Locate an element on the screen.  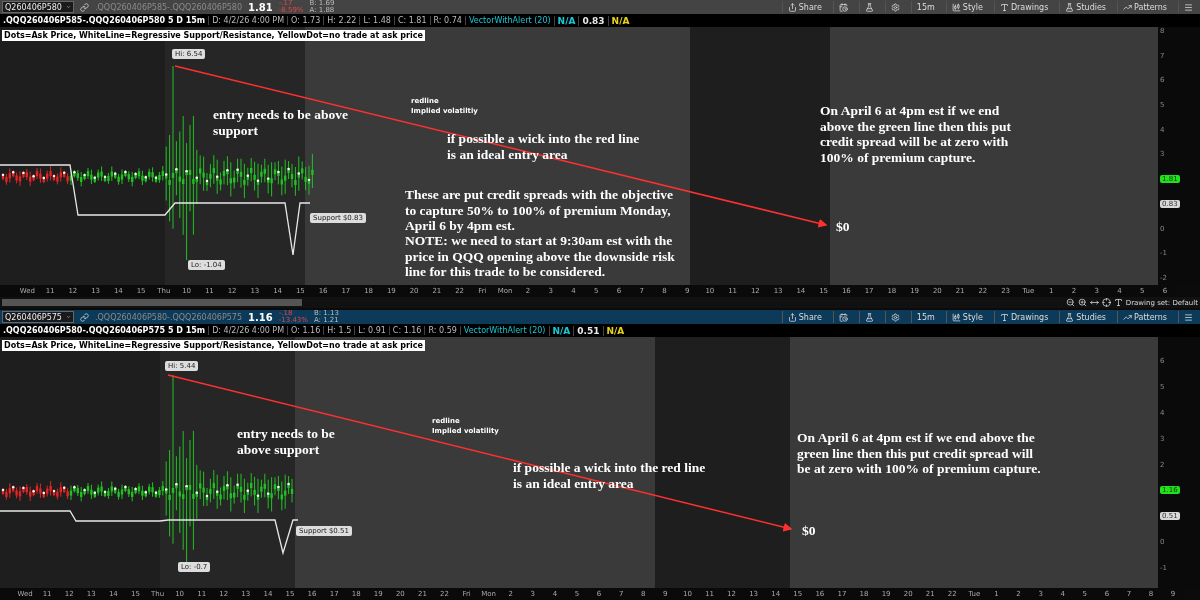
symbol-field: Q260406P575 is located at coordinates (38, 317).